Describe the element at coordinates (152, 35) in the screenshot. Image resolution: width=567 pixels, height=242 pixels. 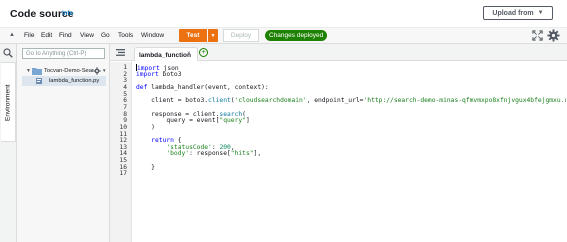
I see `menu-window: Window` at that location.